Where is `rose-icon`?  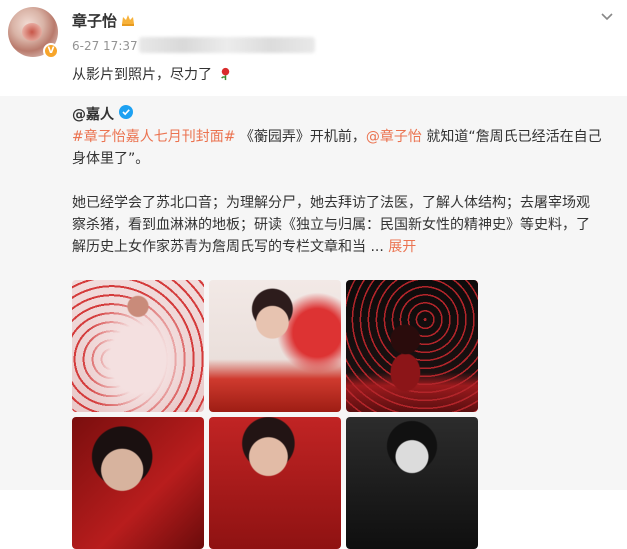
rose-icon is located at coordinates (225, 74).